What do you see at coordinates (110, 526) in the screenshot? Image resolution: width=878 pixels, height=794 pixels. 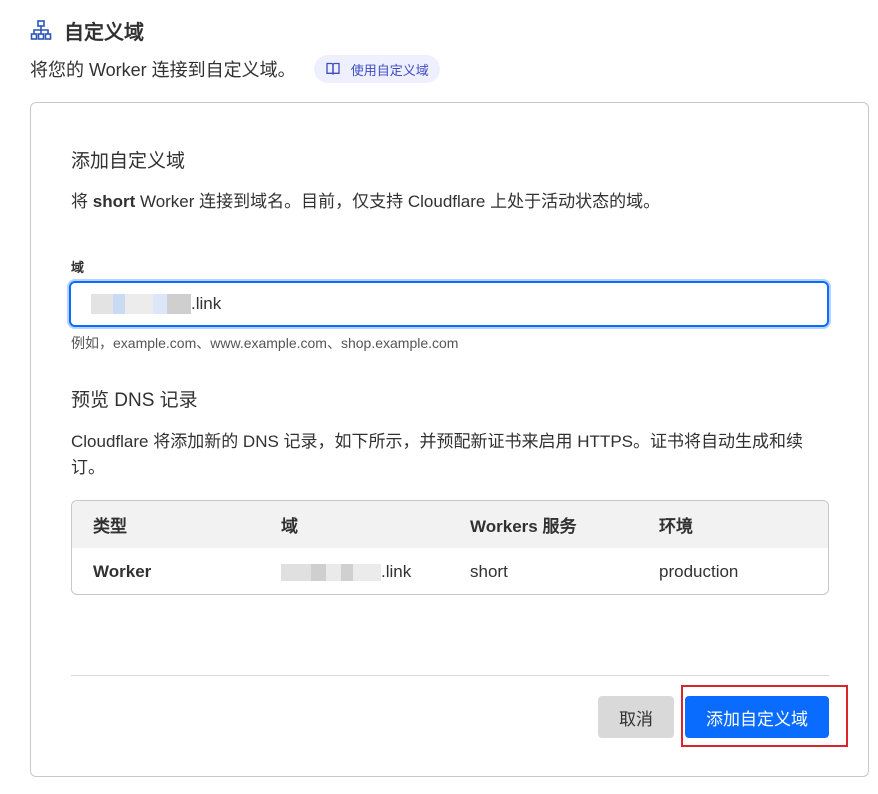 I see `col-type: 类型` at bounding box center [110, 526].